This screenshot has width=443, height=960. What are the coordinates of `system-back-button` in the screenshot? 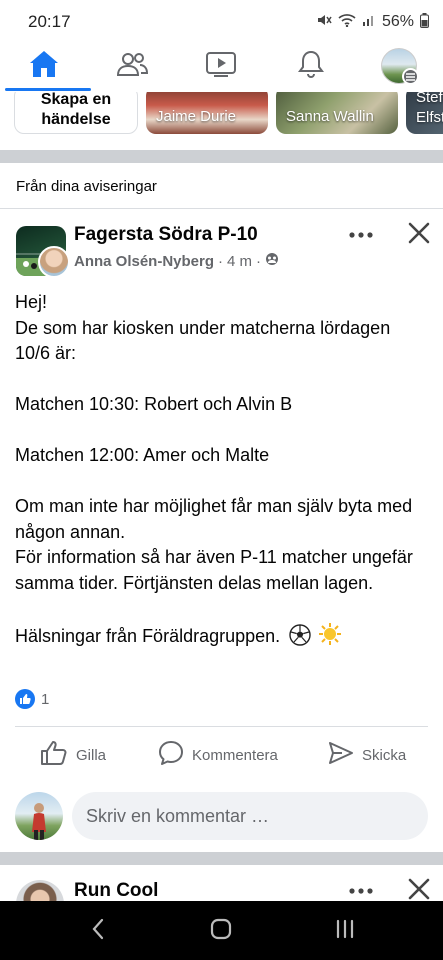 It's located at (98, 931).